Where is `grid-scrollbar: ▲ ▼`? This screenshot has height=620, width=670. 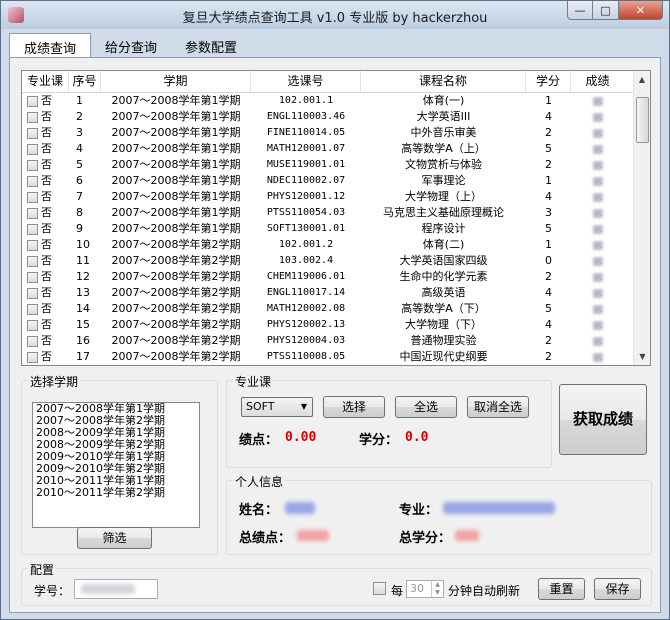
grid-scrollbar: ▲ ▼ is located at coordinates (641, 218).